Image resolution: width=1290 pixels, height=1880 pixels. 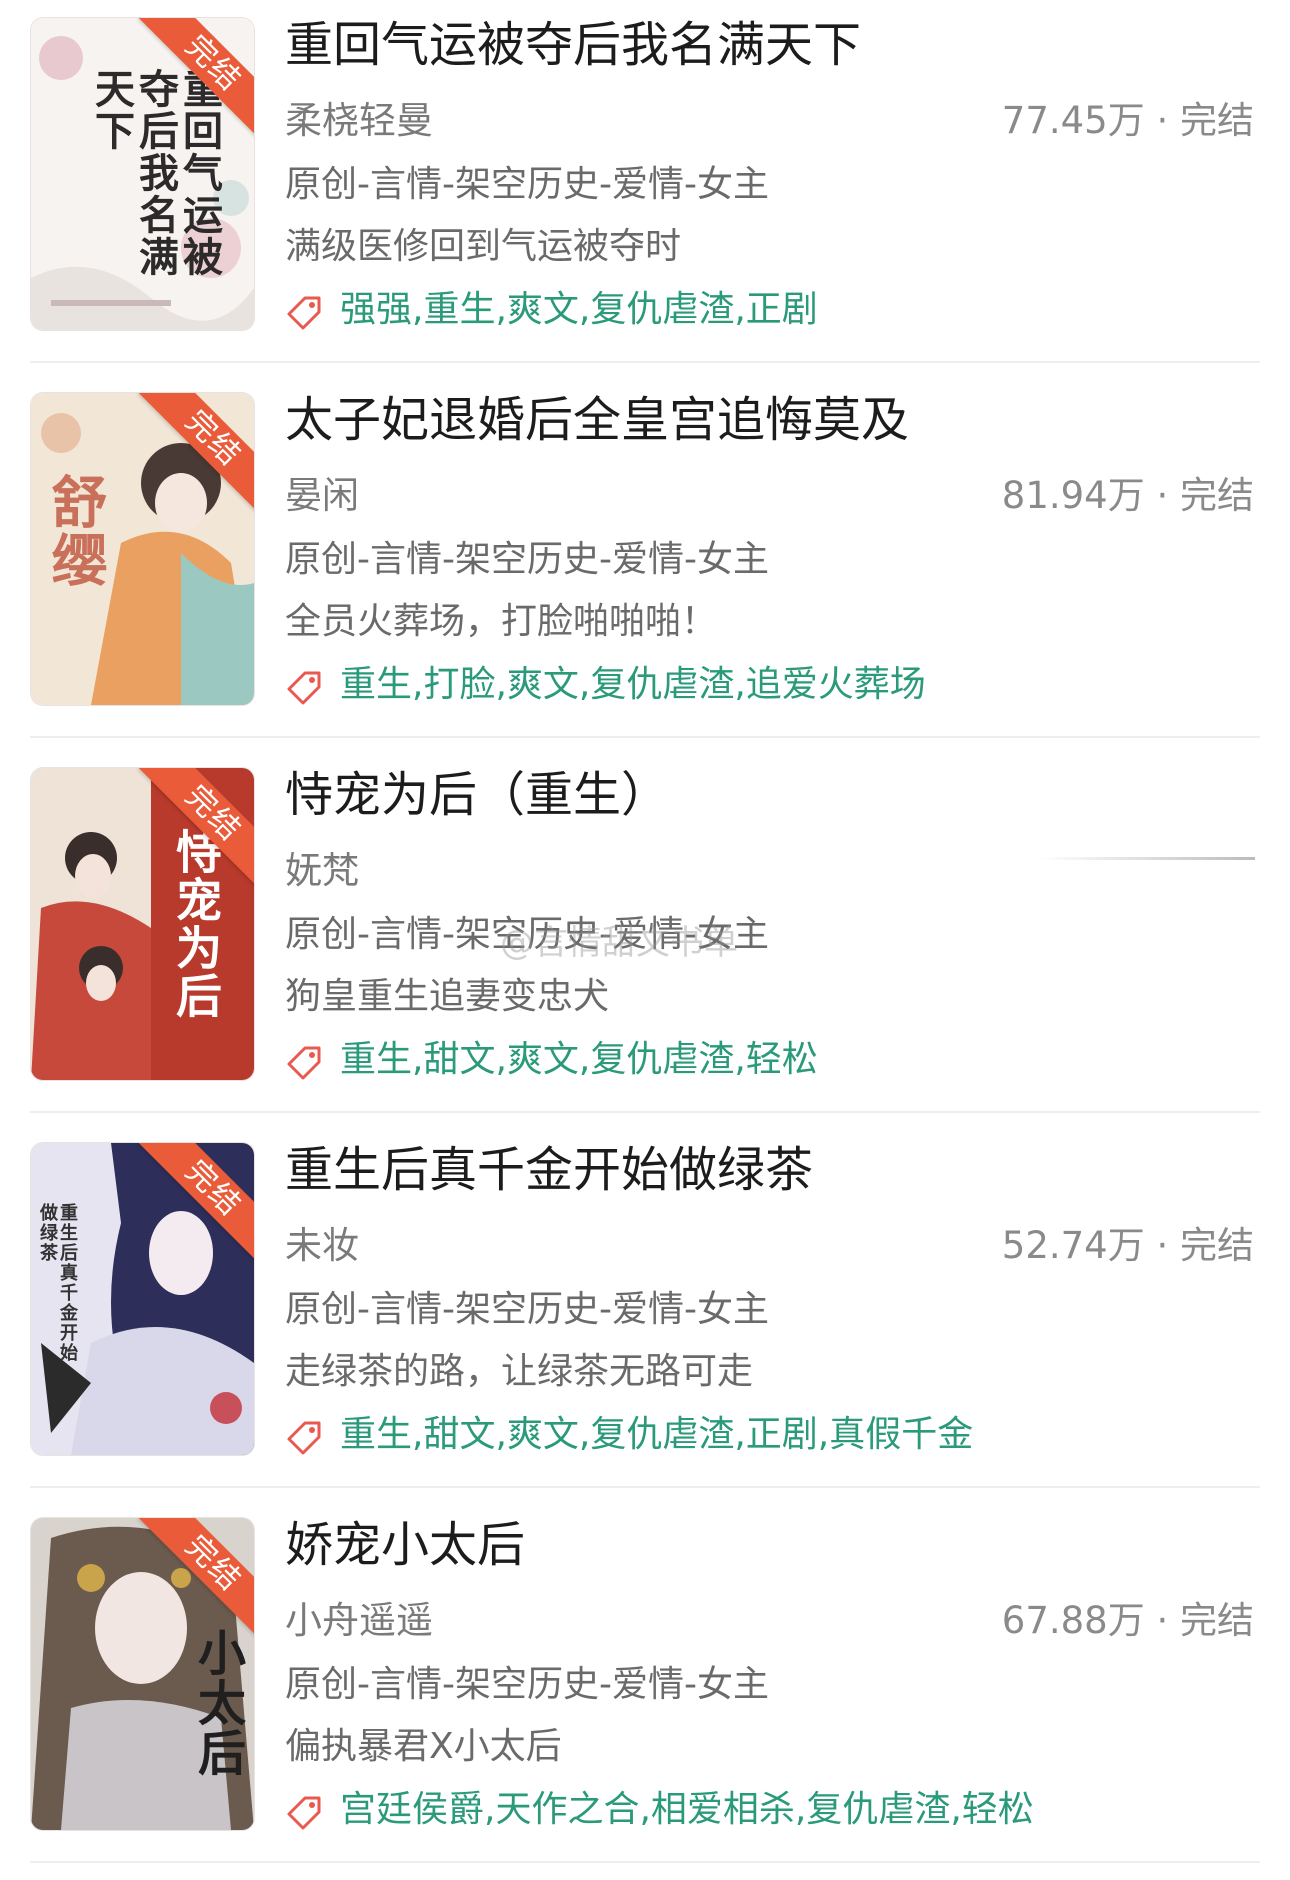 What do you see at coordinates (196, 924) in the screenshot?
I see `cover-title: 恃宠为后` at bounding box center [196, 924].